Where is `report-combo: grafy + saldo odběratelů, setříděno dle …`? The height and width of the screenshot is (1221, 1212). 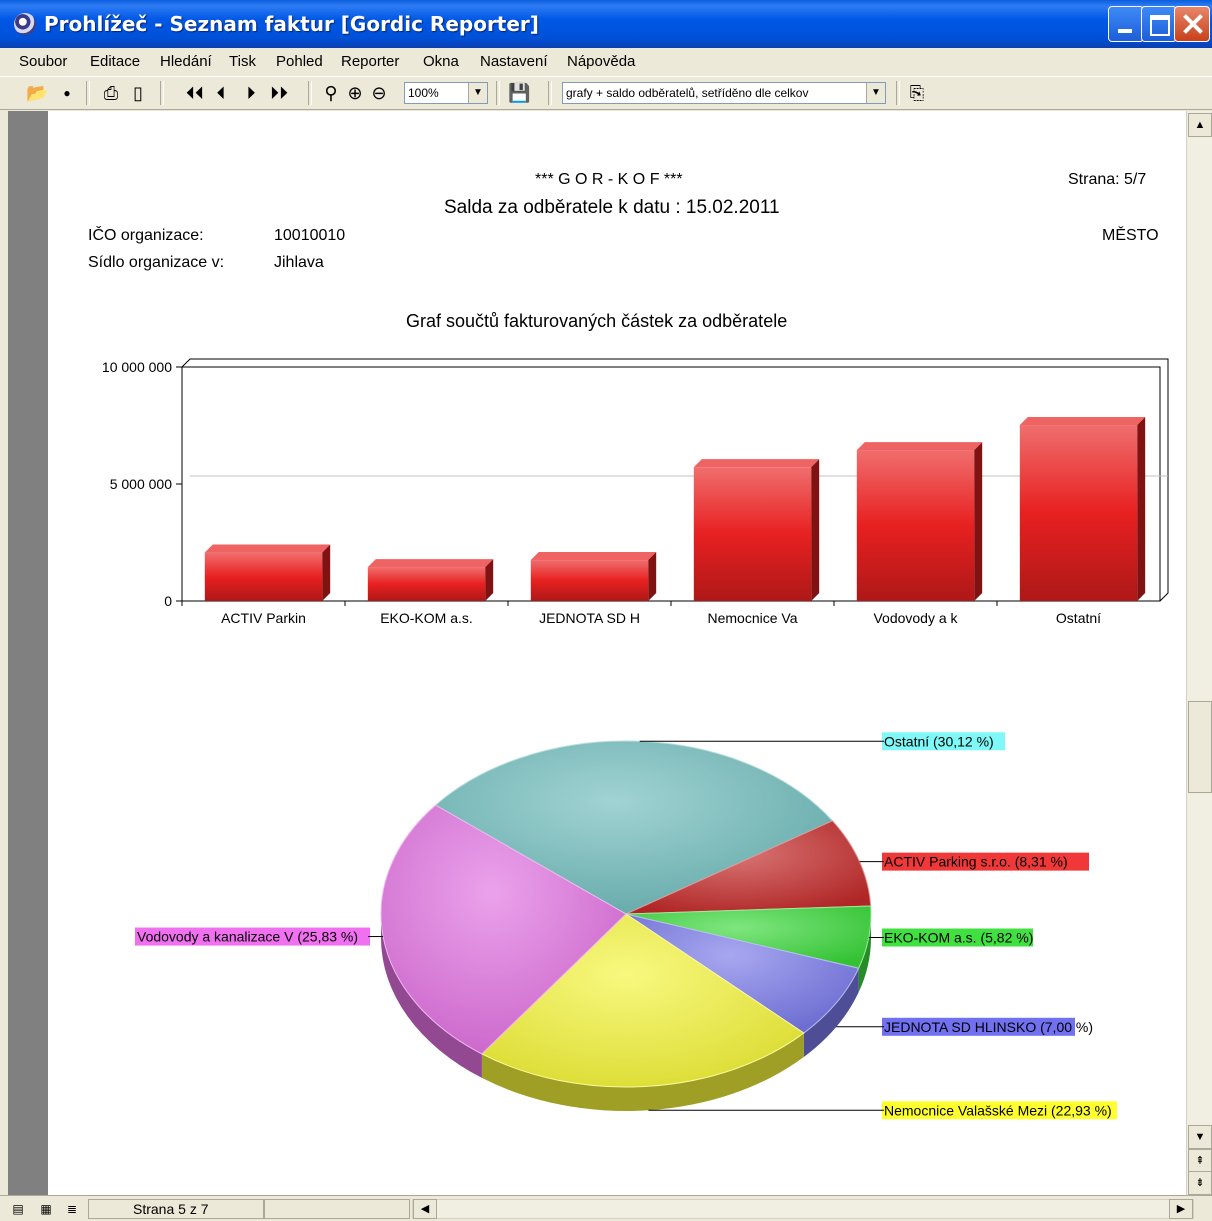 report-combo: grafy + saldo odběratelů, setříděno dle … is located at coordinates (724, 93).